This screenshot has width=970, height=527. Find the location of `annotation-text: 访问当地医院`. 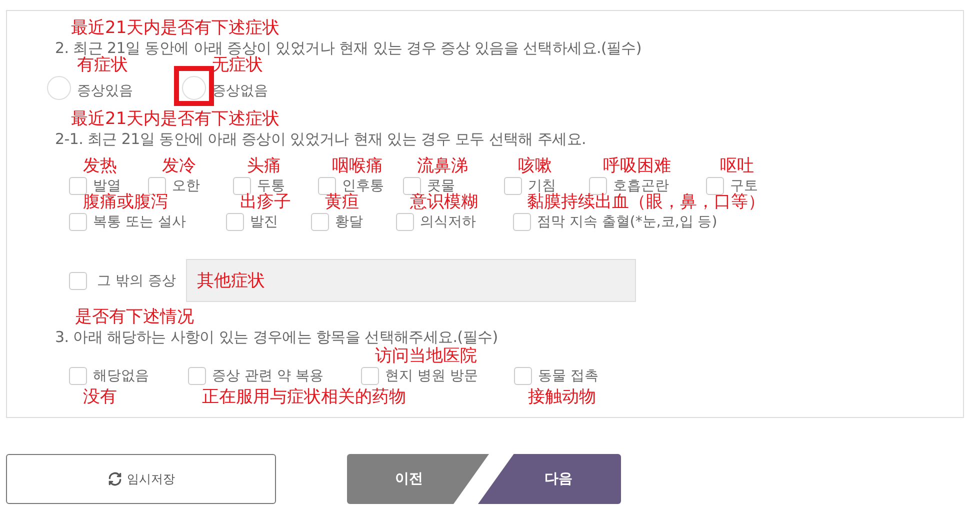

annotation-text: 访问当地医院 is located at coordinates (426, 356).